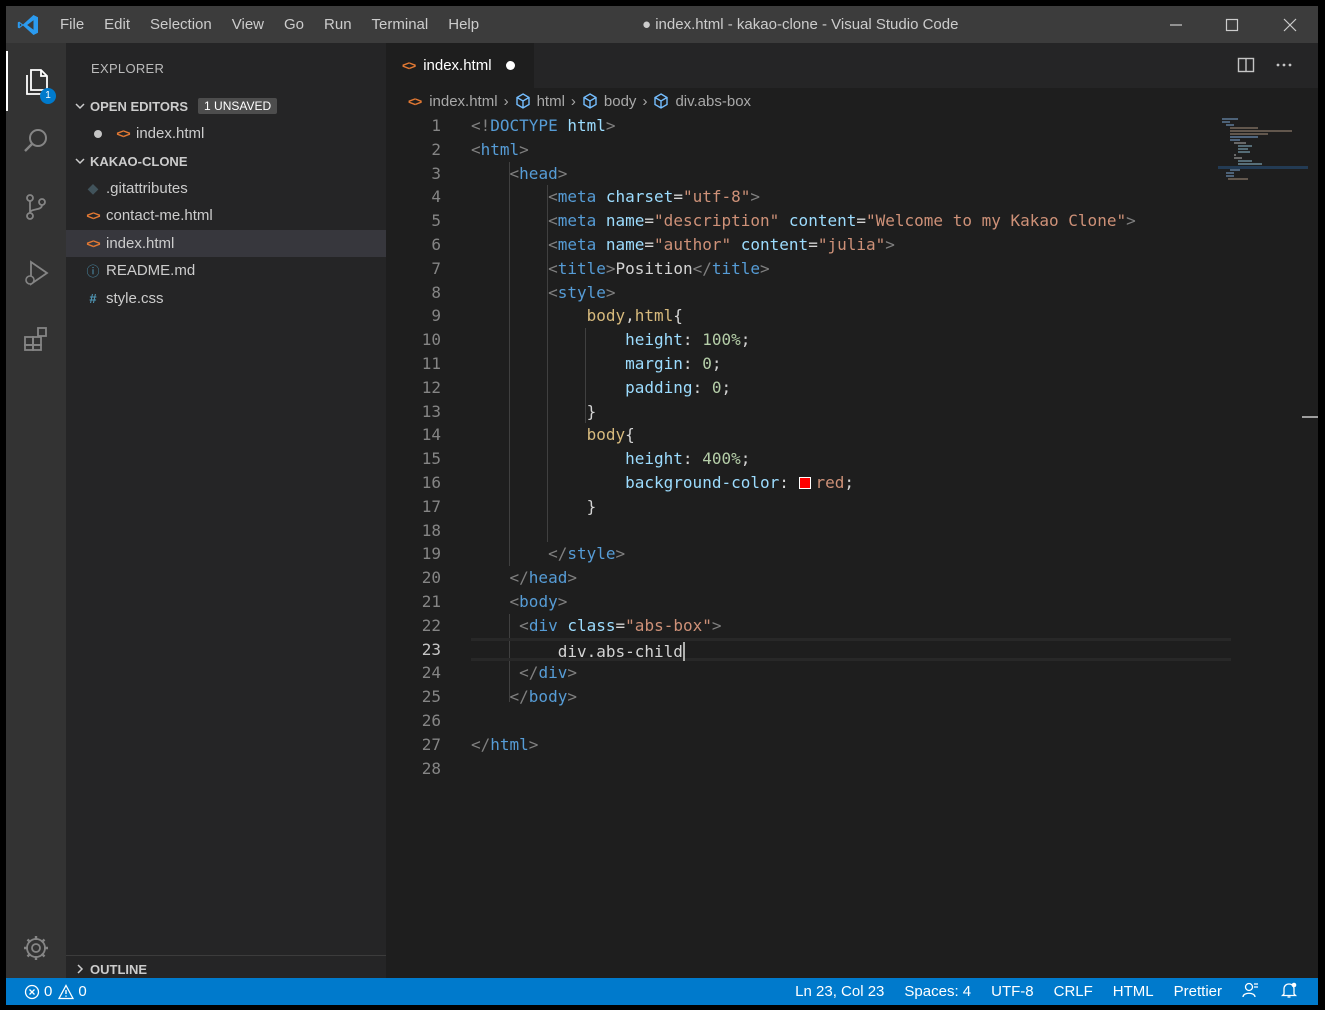 The height and width of the screenshot is (1010, 1325). What do you see at coordinates (436, 173) in the screenshot?
I see `line-number: 3` at bounding box center [436, 173].